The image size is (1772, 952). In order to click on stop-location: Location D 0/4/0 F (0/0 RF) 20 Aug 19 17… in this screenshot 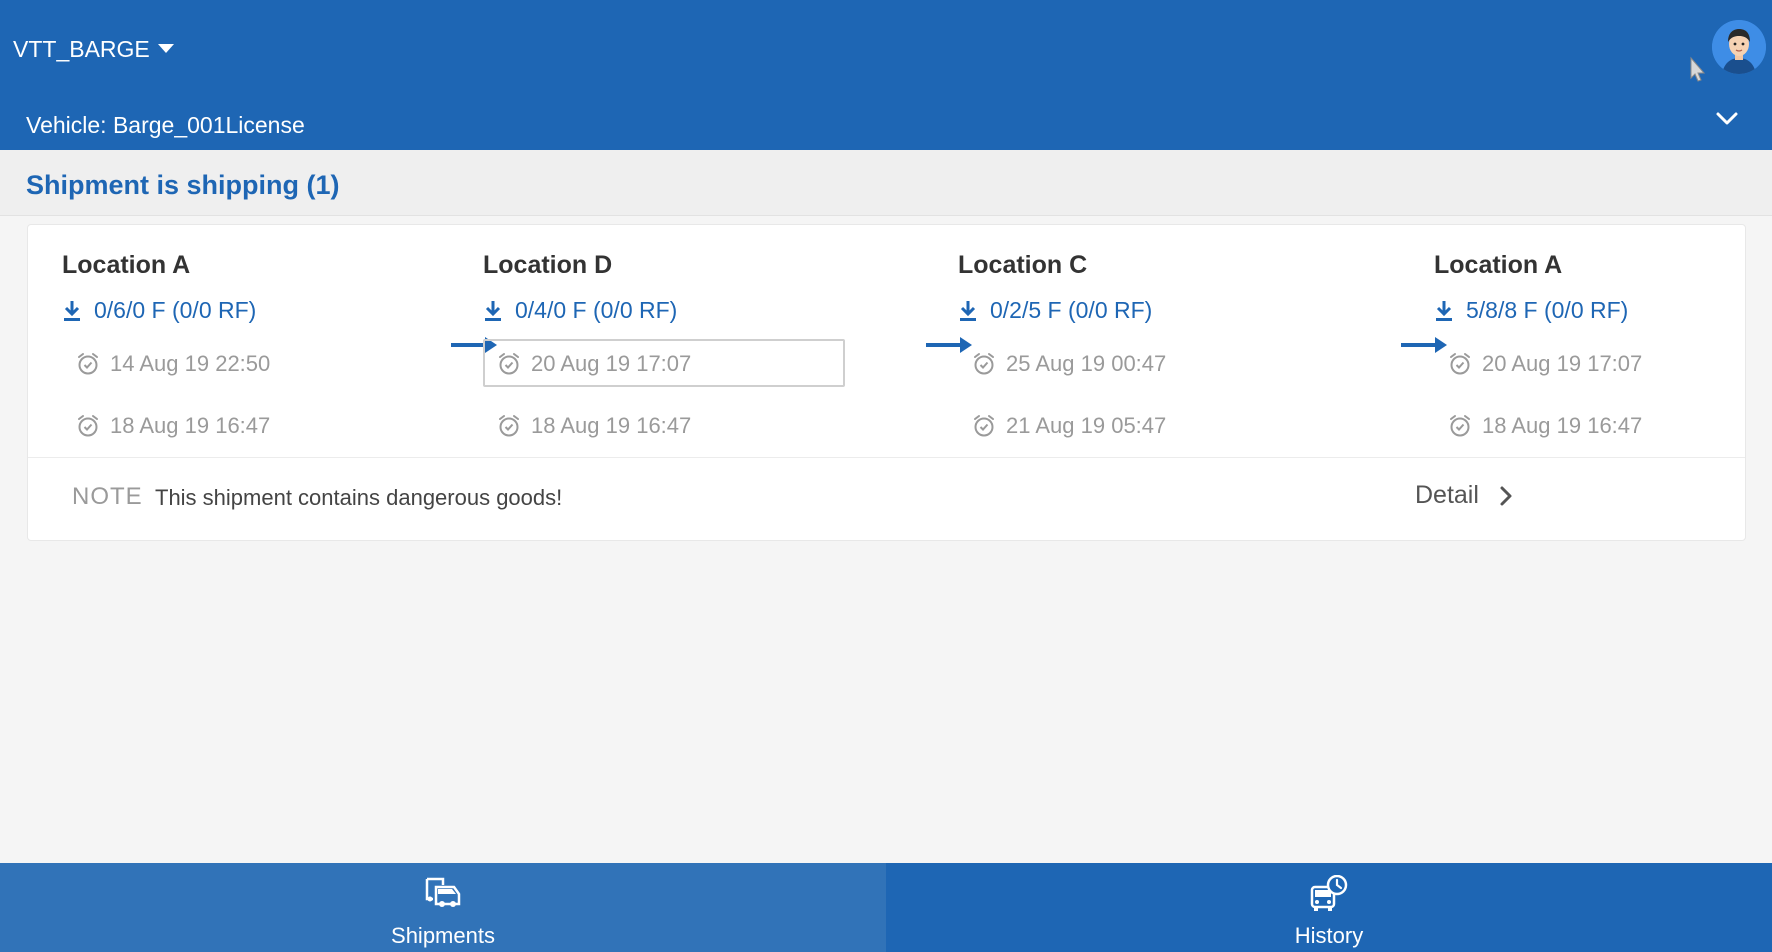, I will do `click(647, 340)`.